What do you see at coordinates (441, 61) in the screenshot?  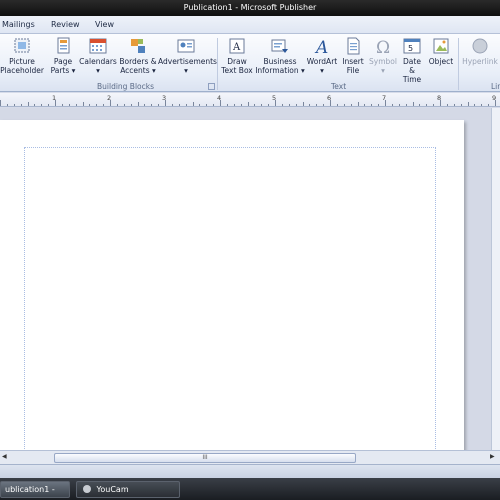 I see `object-label-1: Object` at bounding box center [441, 61].